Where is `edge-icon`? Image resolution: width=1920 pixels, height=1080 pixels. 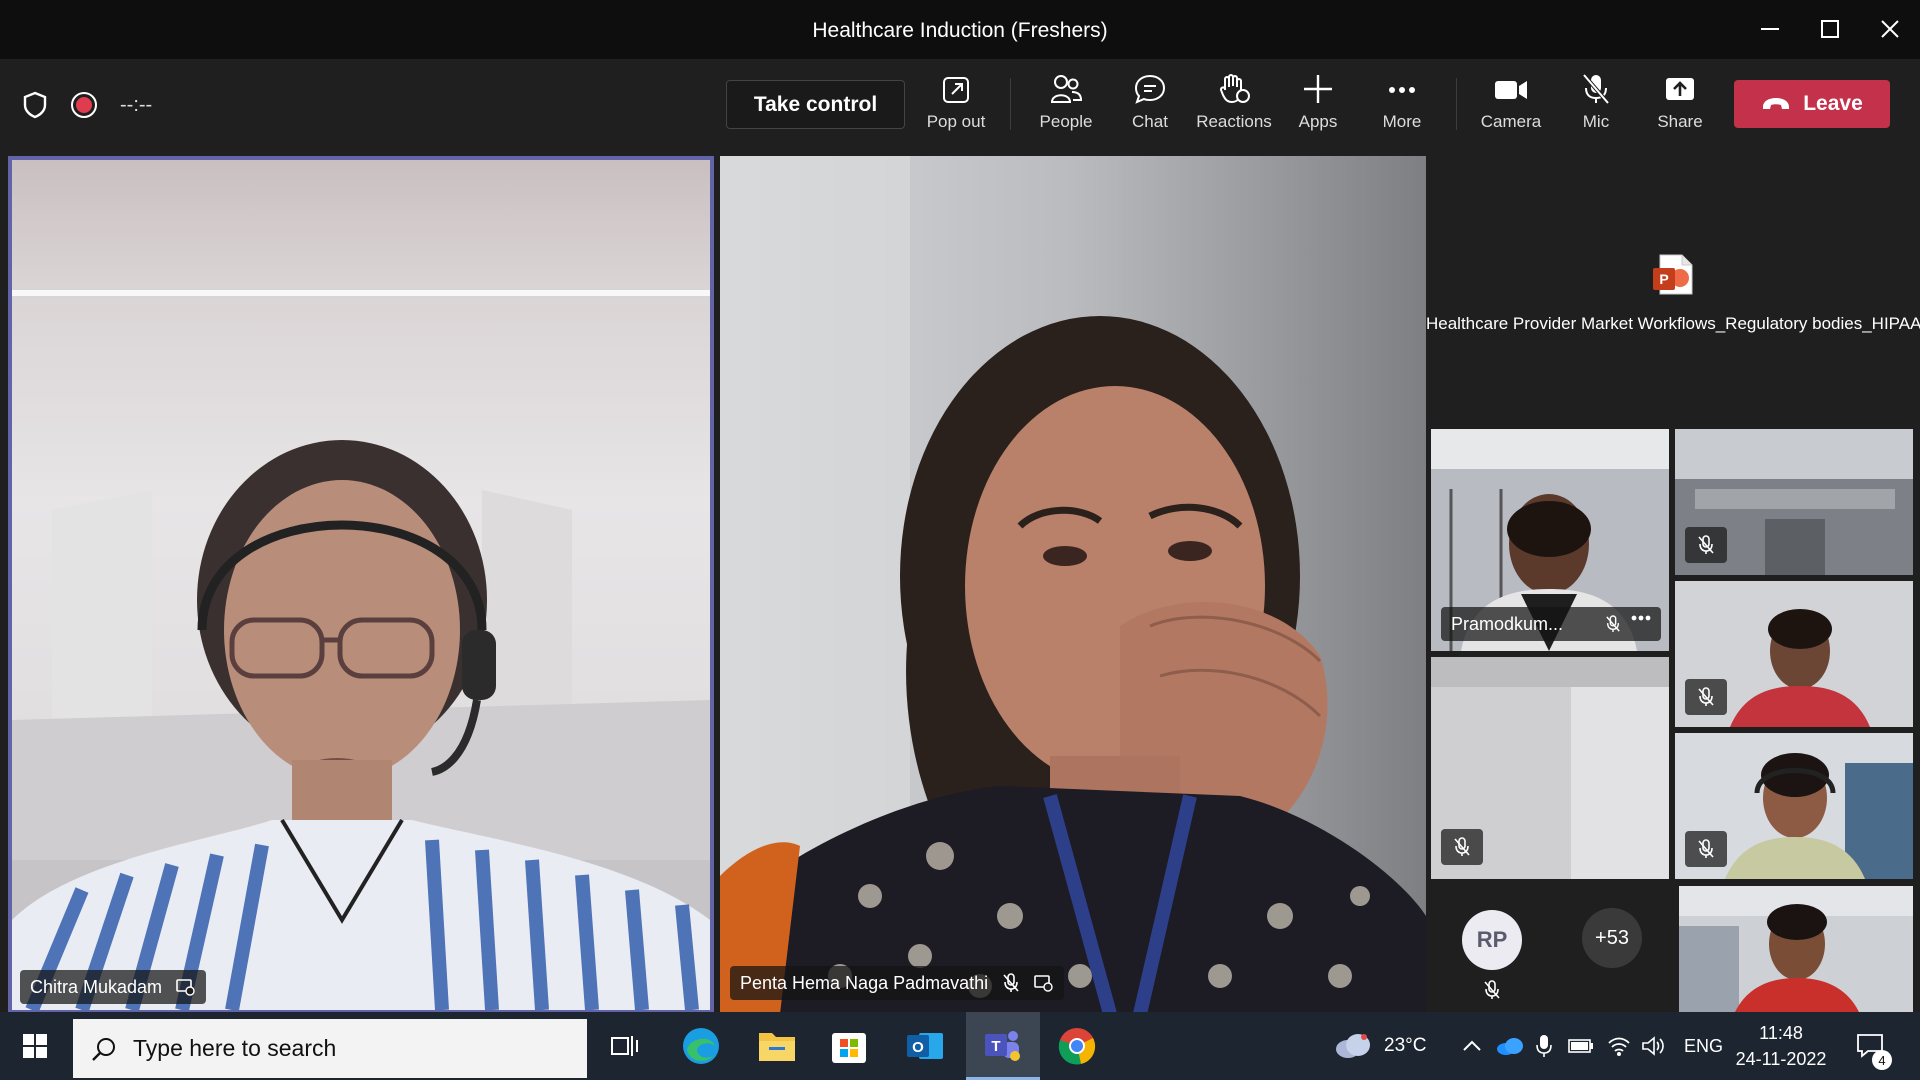
edge-icon is located at coordinates (701, 1046).